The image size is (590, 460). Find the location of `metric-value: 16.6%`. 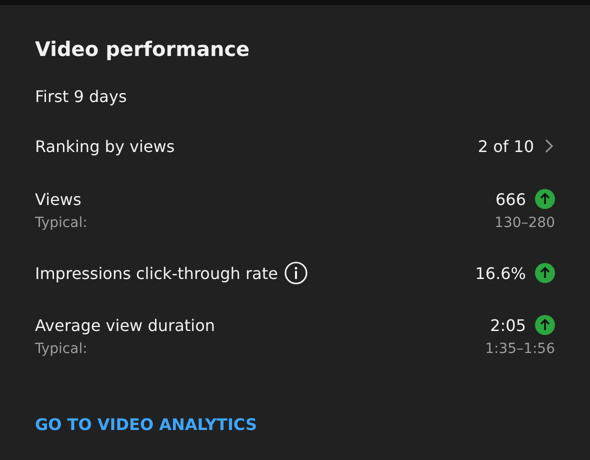

metric-value: 16.6% is located at coordinates (500, 273).